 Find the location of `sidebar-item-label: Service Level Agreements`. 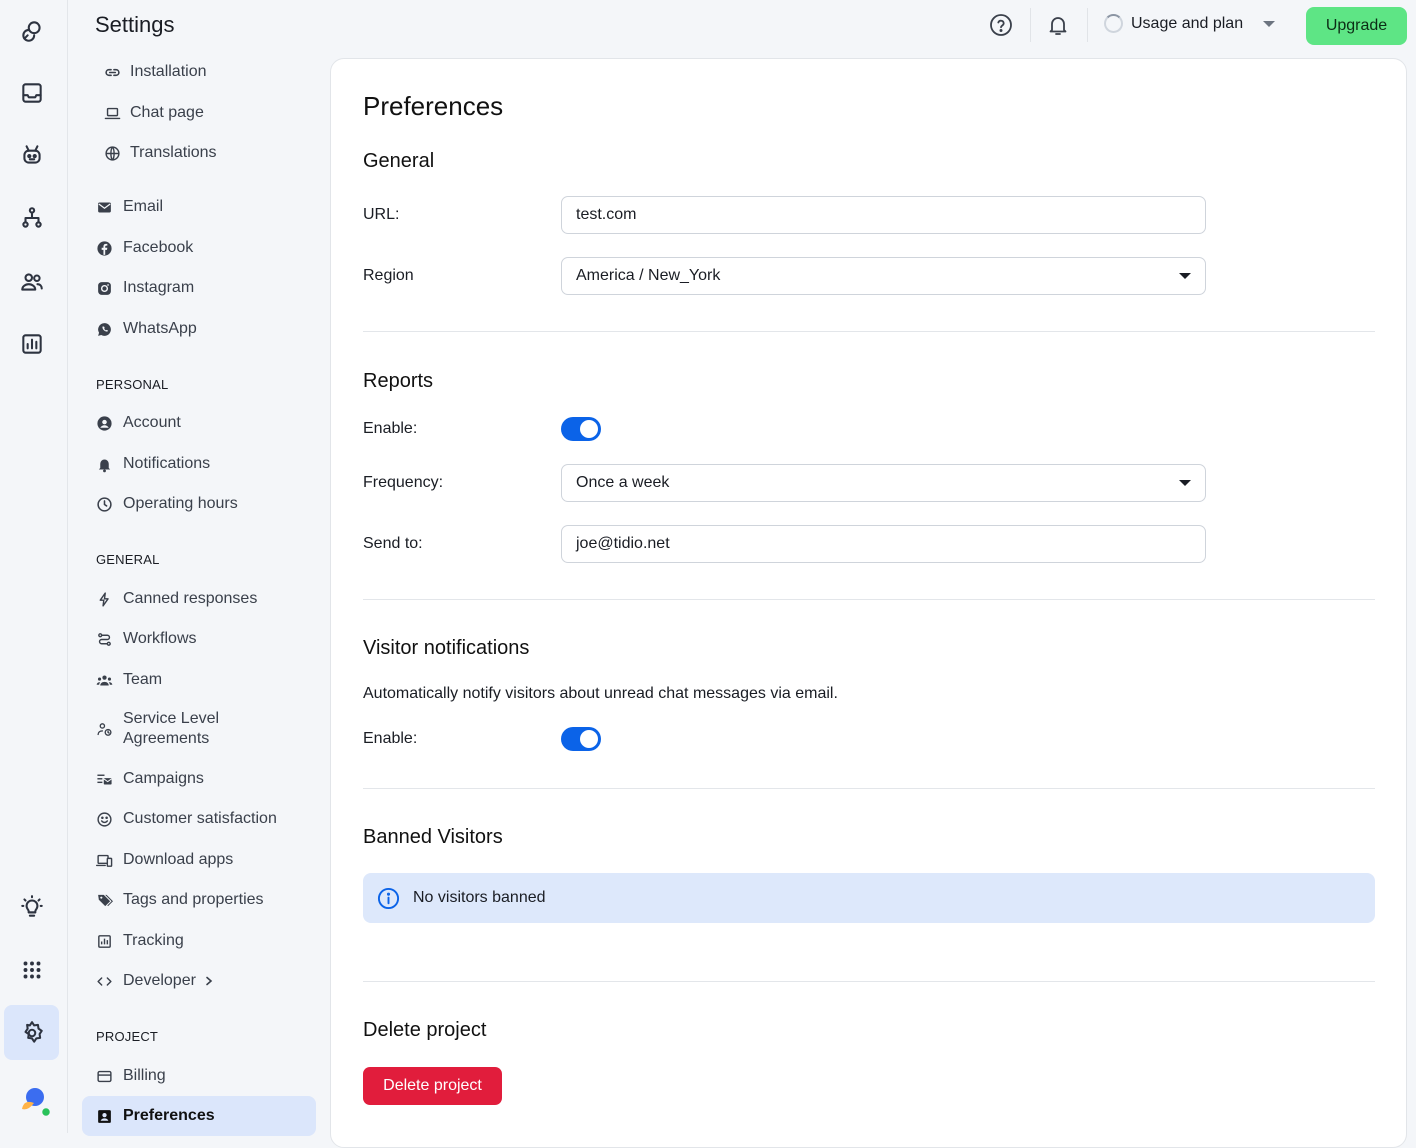

sidebar-item-label: Service Level Agreements is located at coordinates (171, 728).